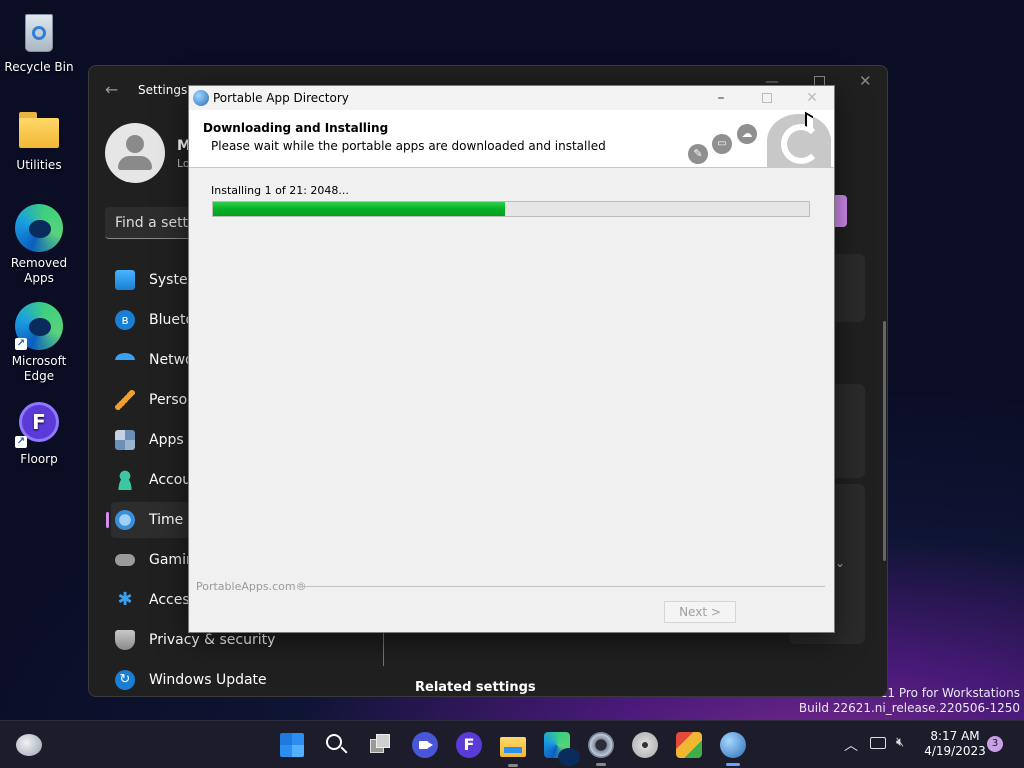 The image size is (1024, 768). I want to click on edge-icon: ↗, so click(39, 326).